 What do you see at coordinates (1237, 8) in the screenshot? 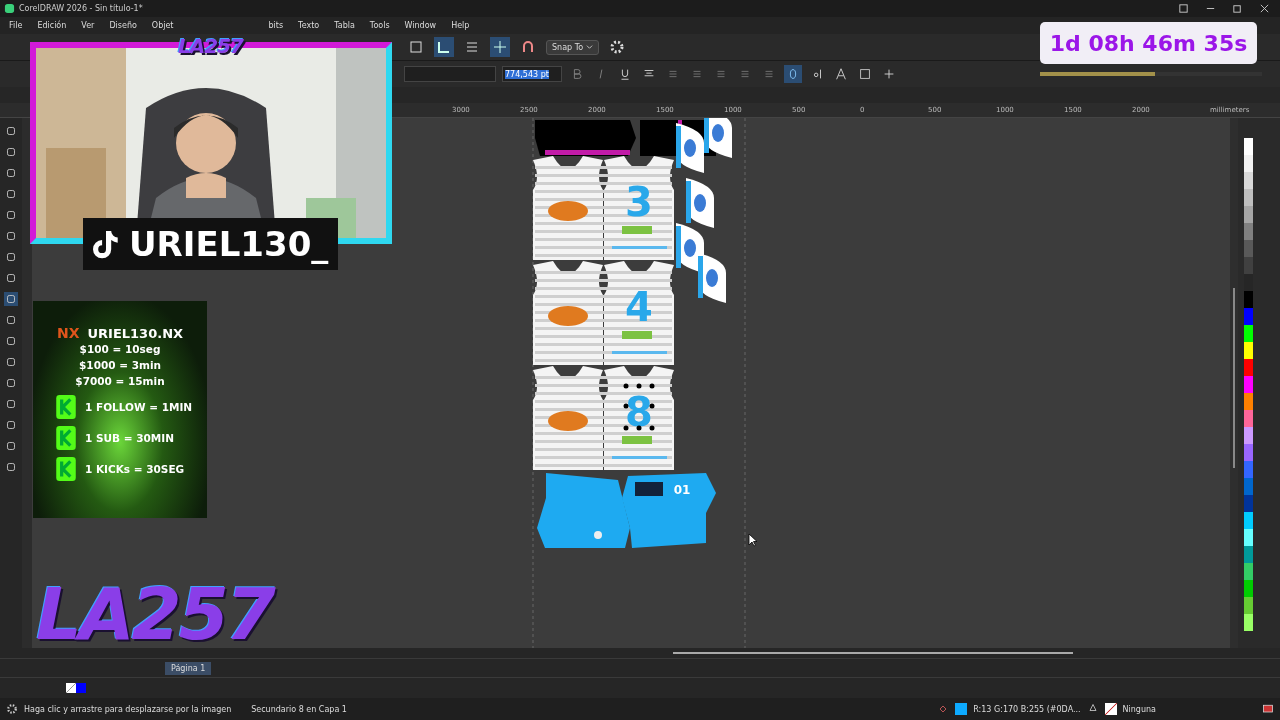
I see `restore-icon` at bounding box center [1237, 8].